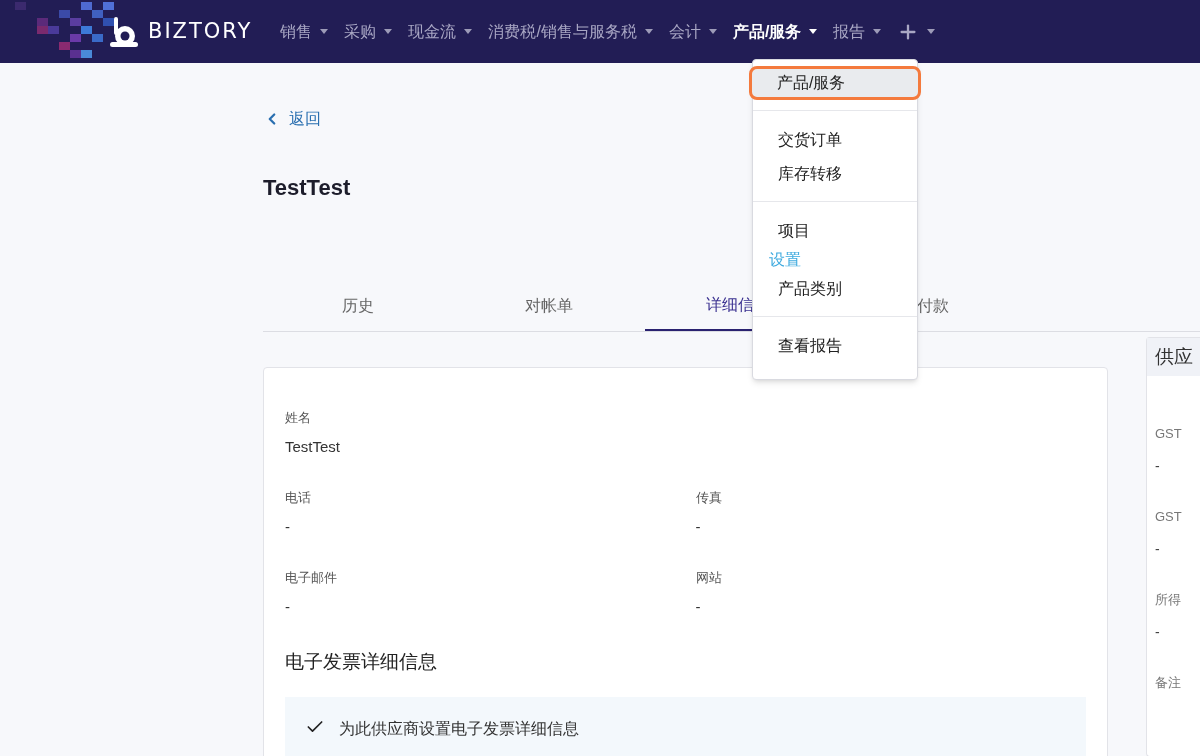  What do you see at coordinates (358, 305) in the screenshot?
I see `tab: 历史` at bounding box center [358, 305].